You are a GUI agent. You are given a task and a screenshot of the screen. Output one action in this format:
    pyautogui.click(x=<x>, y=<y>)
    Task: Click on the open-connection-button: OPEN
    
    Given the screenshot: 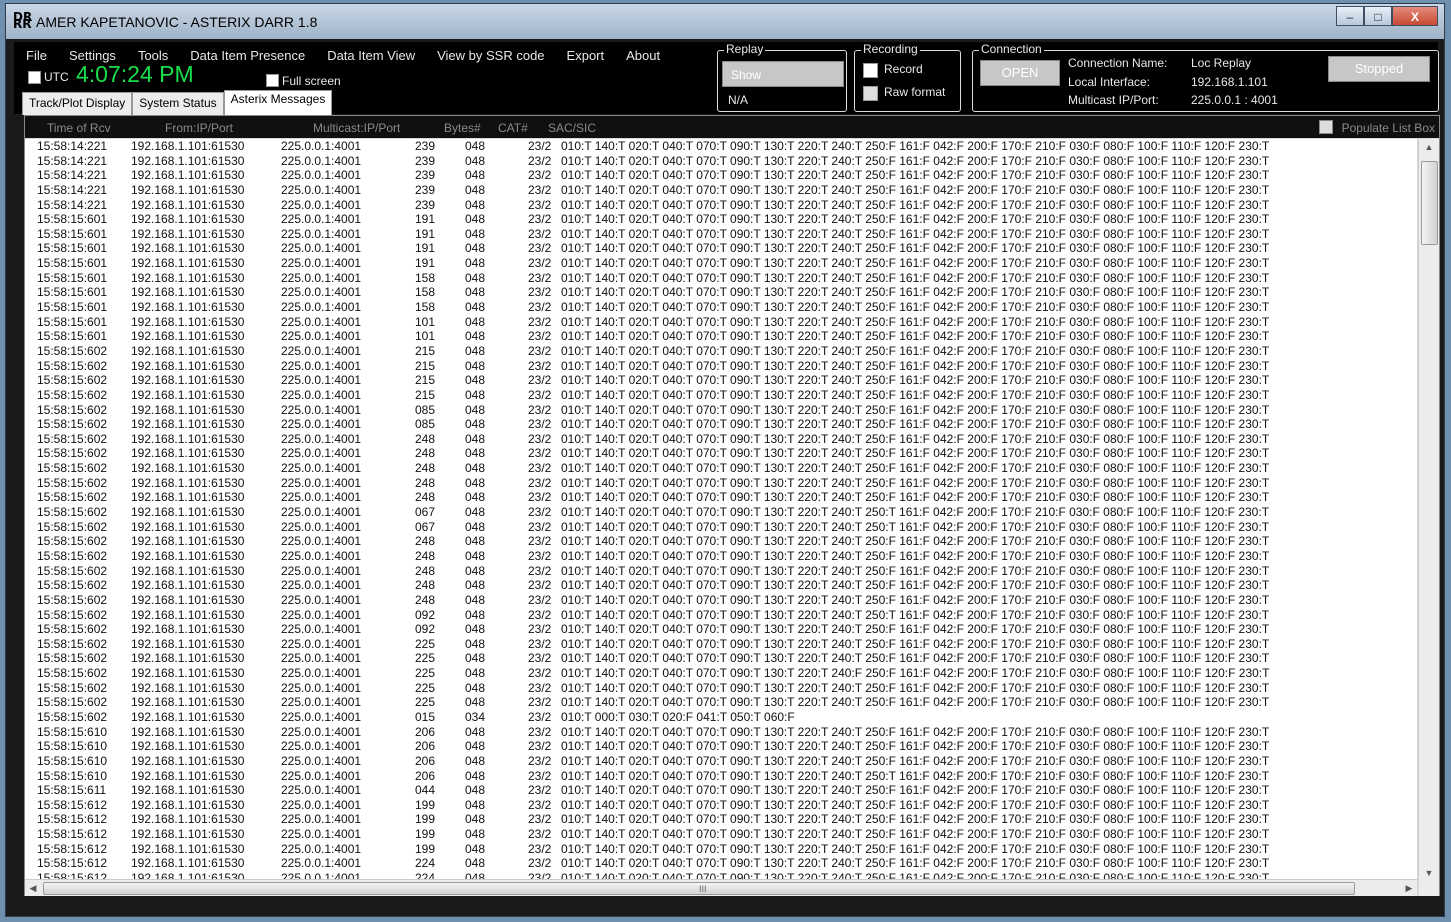 What is the action you would take?
    pyautogui.click(x=1020, y=73)
    